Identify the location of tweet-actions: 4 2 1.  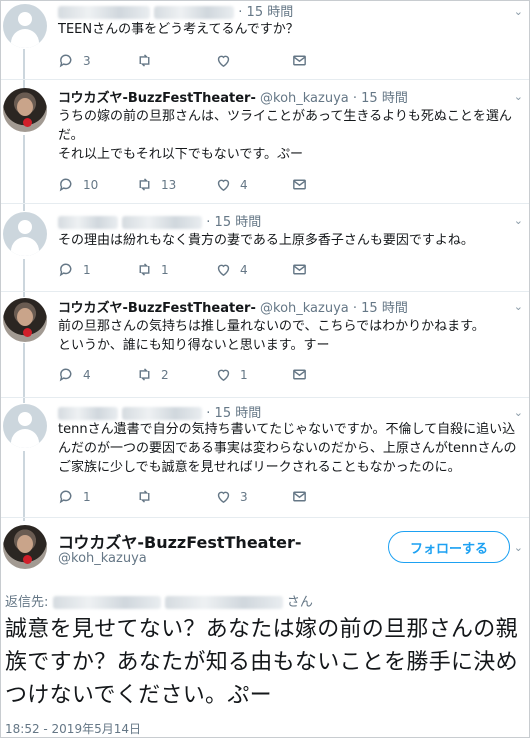
(208, 375).